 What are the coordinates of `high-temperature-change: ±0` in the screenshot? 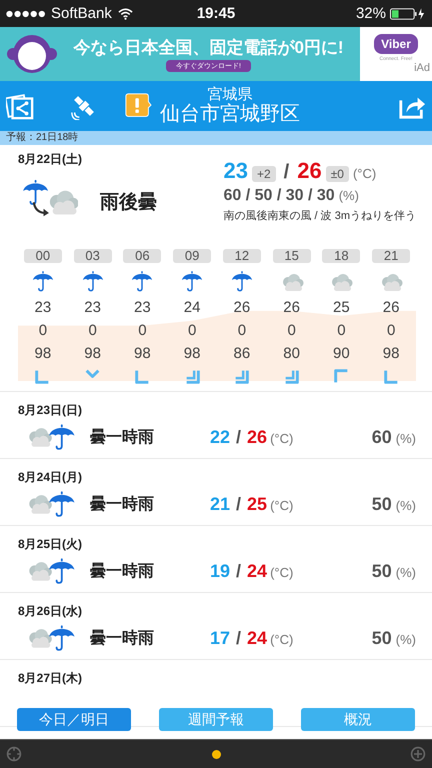 It's located at (337, 174).